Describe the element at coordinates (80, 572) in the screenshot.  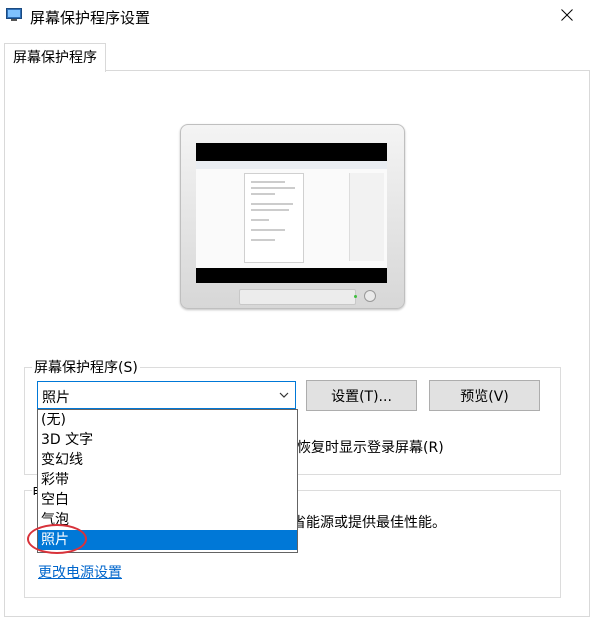
I see `change-power-settings-link: 更改电源设置` at that location.